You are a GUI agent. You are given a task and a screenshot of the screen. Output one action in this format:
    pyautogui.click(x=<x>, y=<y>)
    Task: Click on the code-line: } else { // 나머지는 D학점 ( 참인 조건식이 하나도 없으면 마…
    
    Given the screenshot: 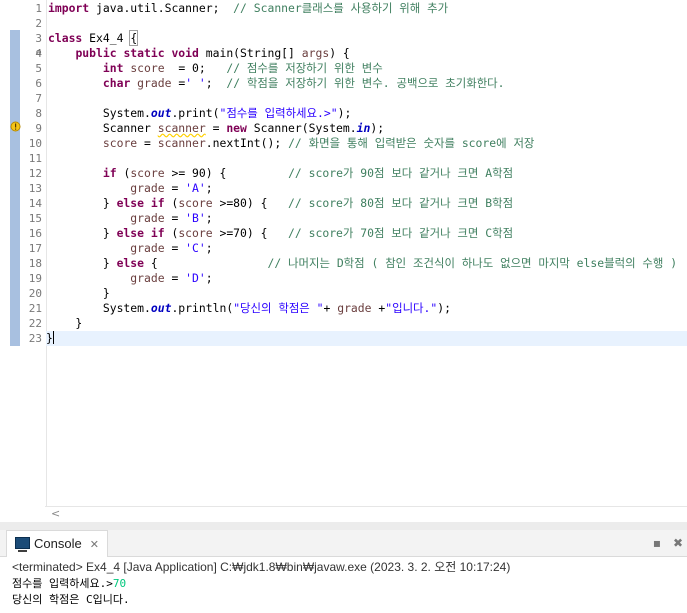 What is the action you would take?
    pyautogui.click(x=362, y=263)
    